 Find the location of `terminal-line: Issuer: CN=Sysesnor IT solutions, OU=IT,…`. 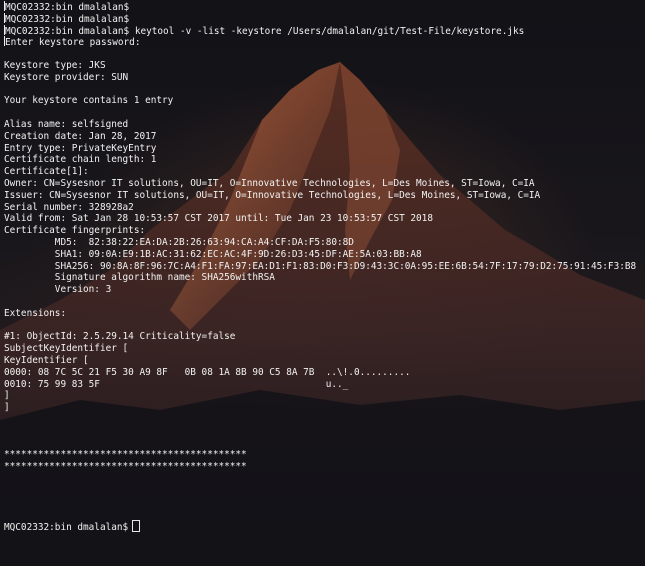

terminal-line: Issuer: CN=Sysesnor IT solutions, OU=IT,… is located at coordinates (324, 196).